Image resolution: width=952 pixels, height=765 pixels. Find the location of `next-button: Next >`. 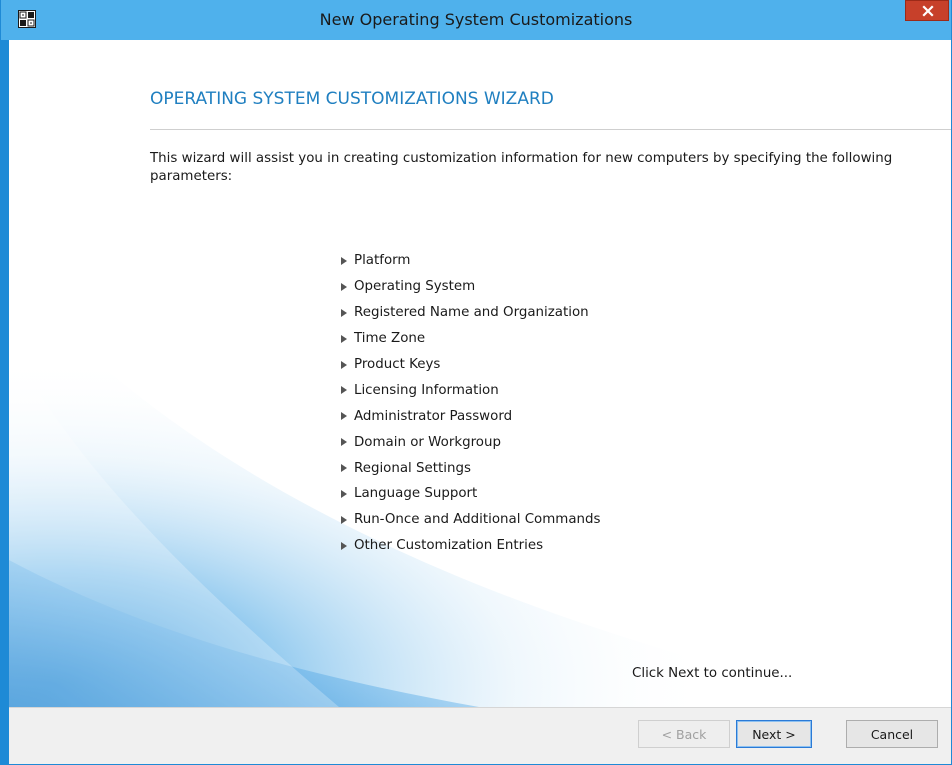

next-button: Next > is located at coordinates (774, 734).